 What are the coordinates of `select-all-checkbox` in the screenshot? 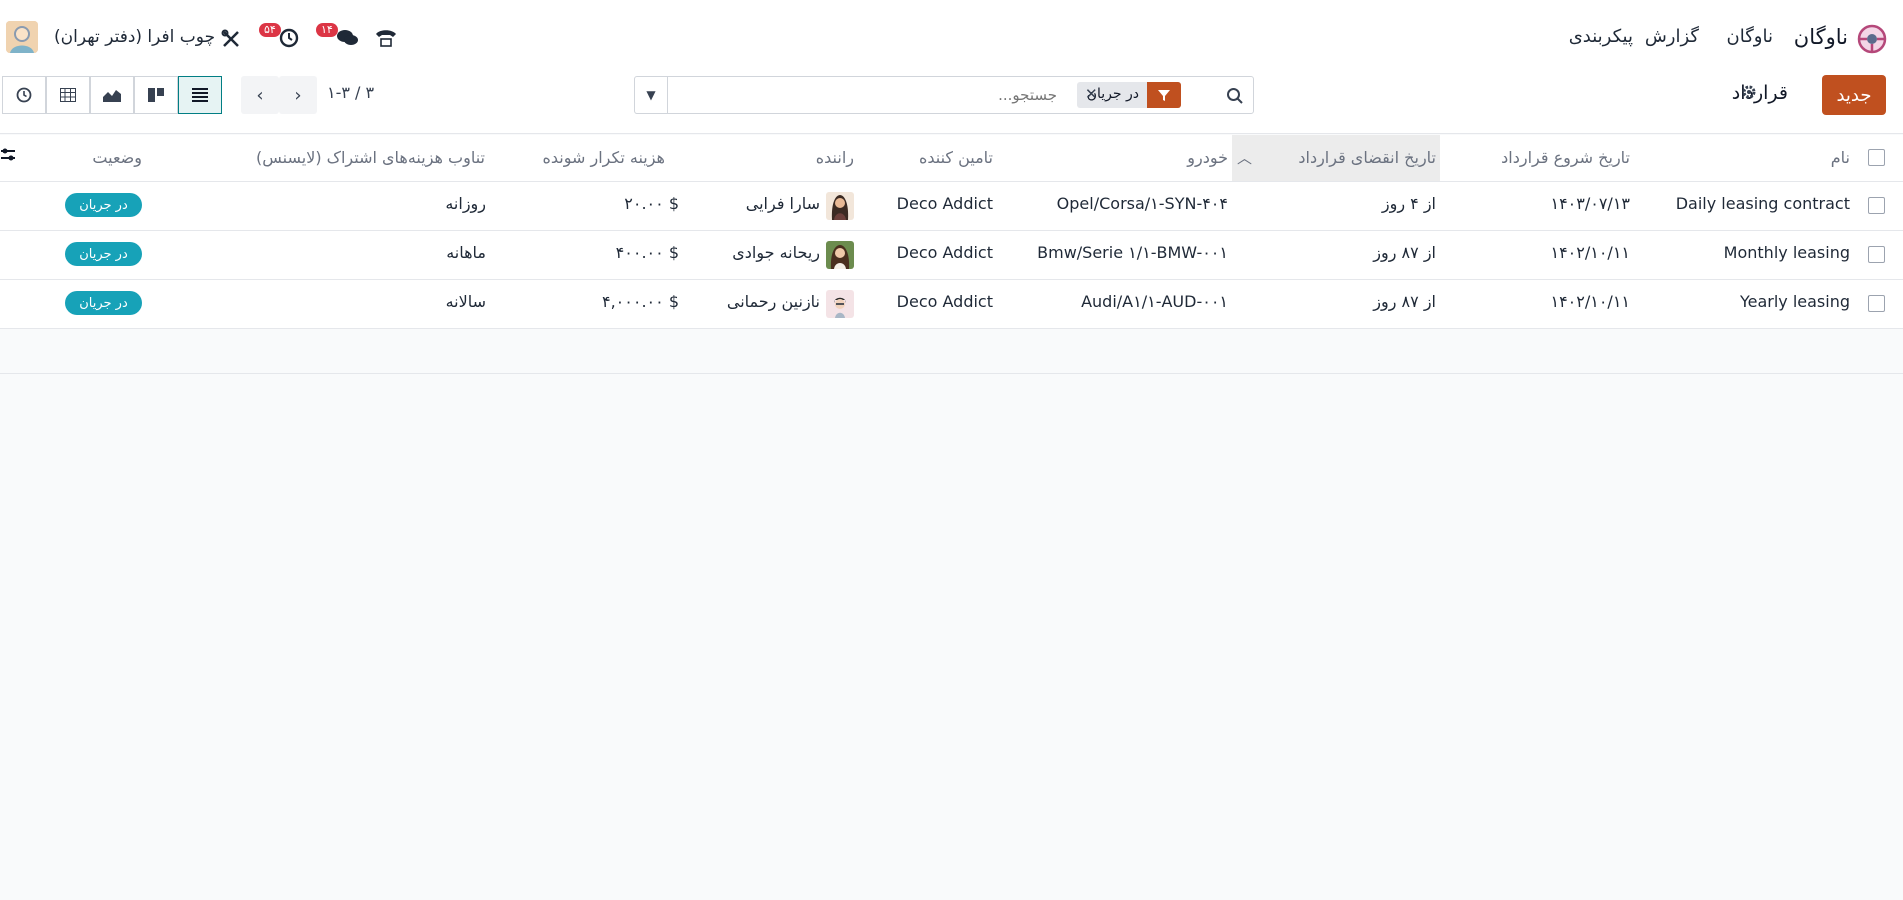 It's located at (1876, 157).